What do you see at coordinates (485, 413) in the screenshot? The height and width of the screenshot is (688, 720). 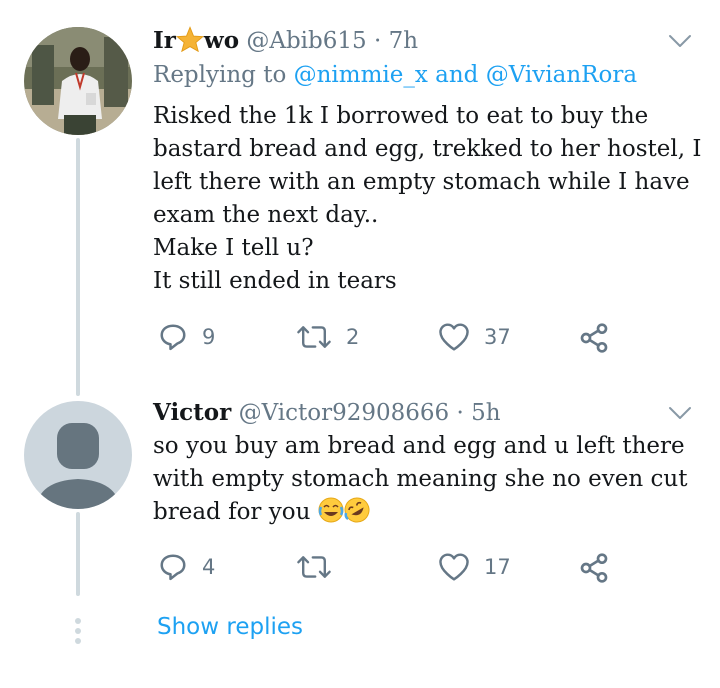 I see `timestamp: 5h` at bounding box center [485, 413].